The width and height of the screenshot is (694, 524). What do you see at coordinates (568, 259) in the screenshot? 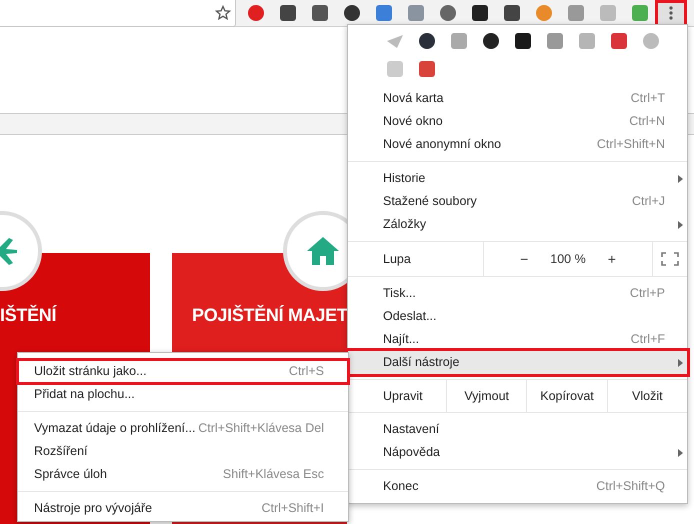
I see `zoom-level: 100 %` at bounding box center [568, 259].